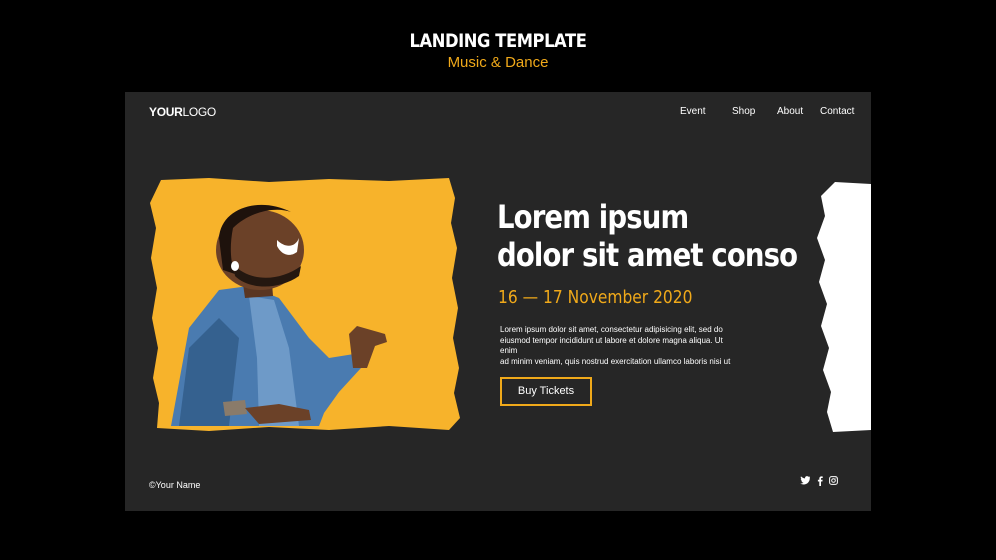 This screenshot has height=560, width=996. I want to click on headline-line-2: dolor sit amet conso, so click(647, 255).